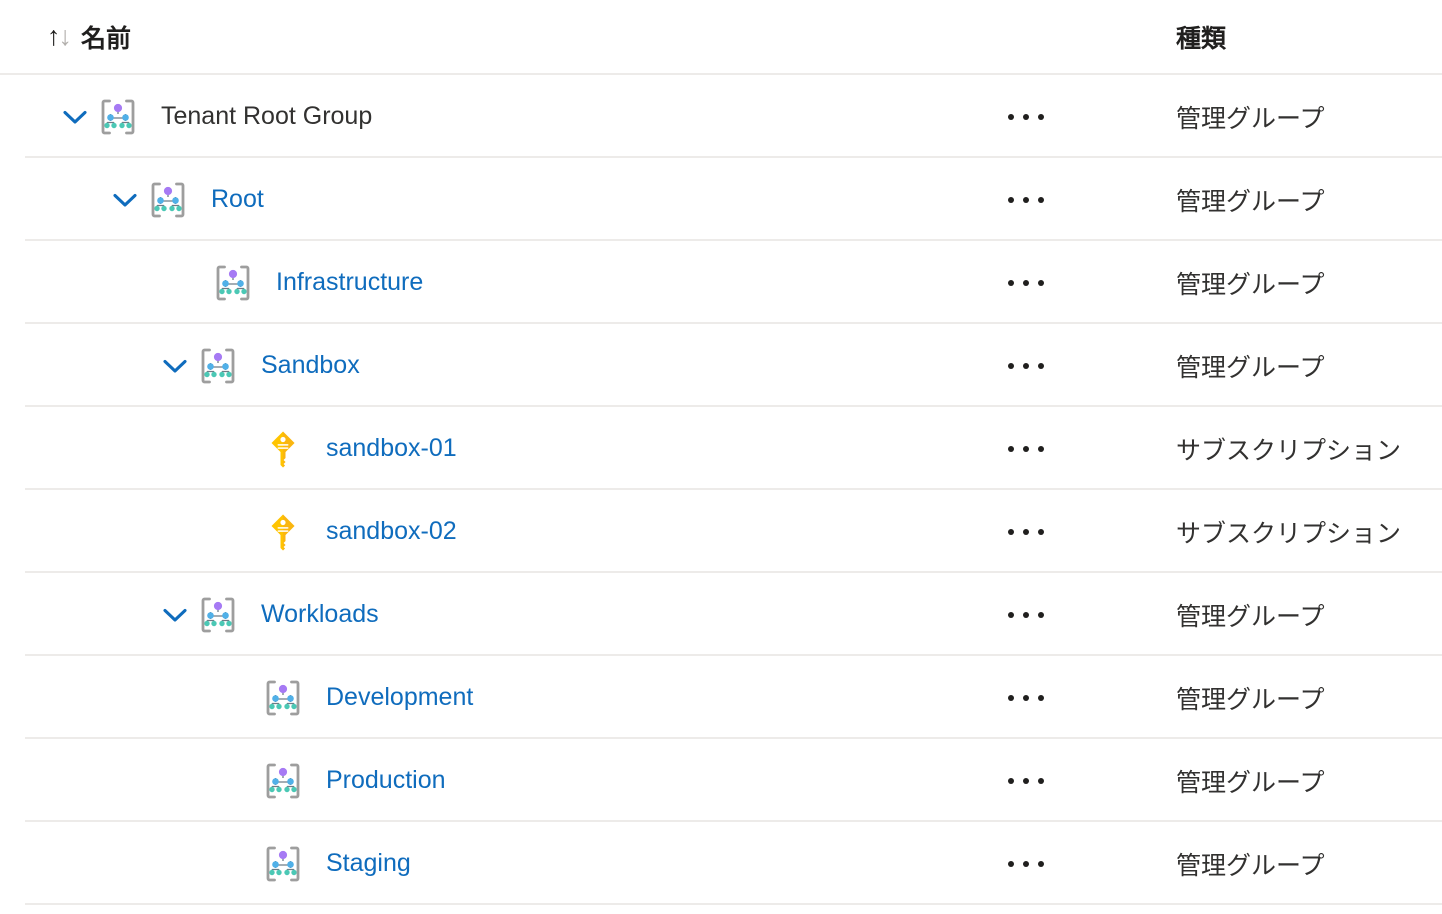 This screenshot has height=914, width=1442. Describe the element at coordinates (721, 780) in the screenshot. I see `table-row: Production 管理グループ` at that location.